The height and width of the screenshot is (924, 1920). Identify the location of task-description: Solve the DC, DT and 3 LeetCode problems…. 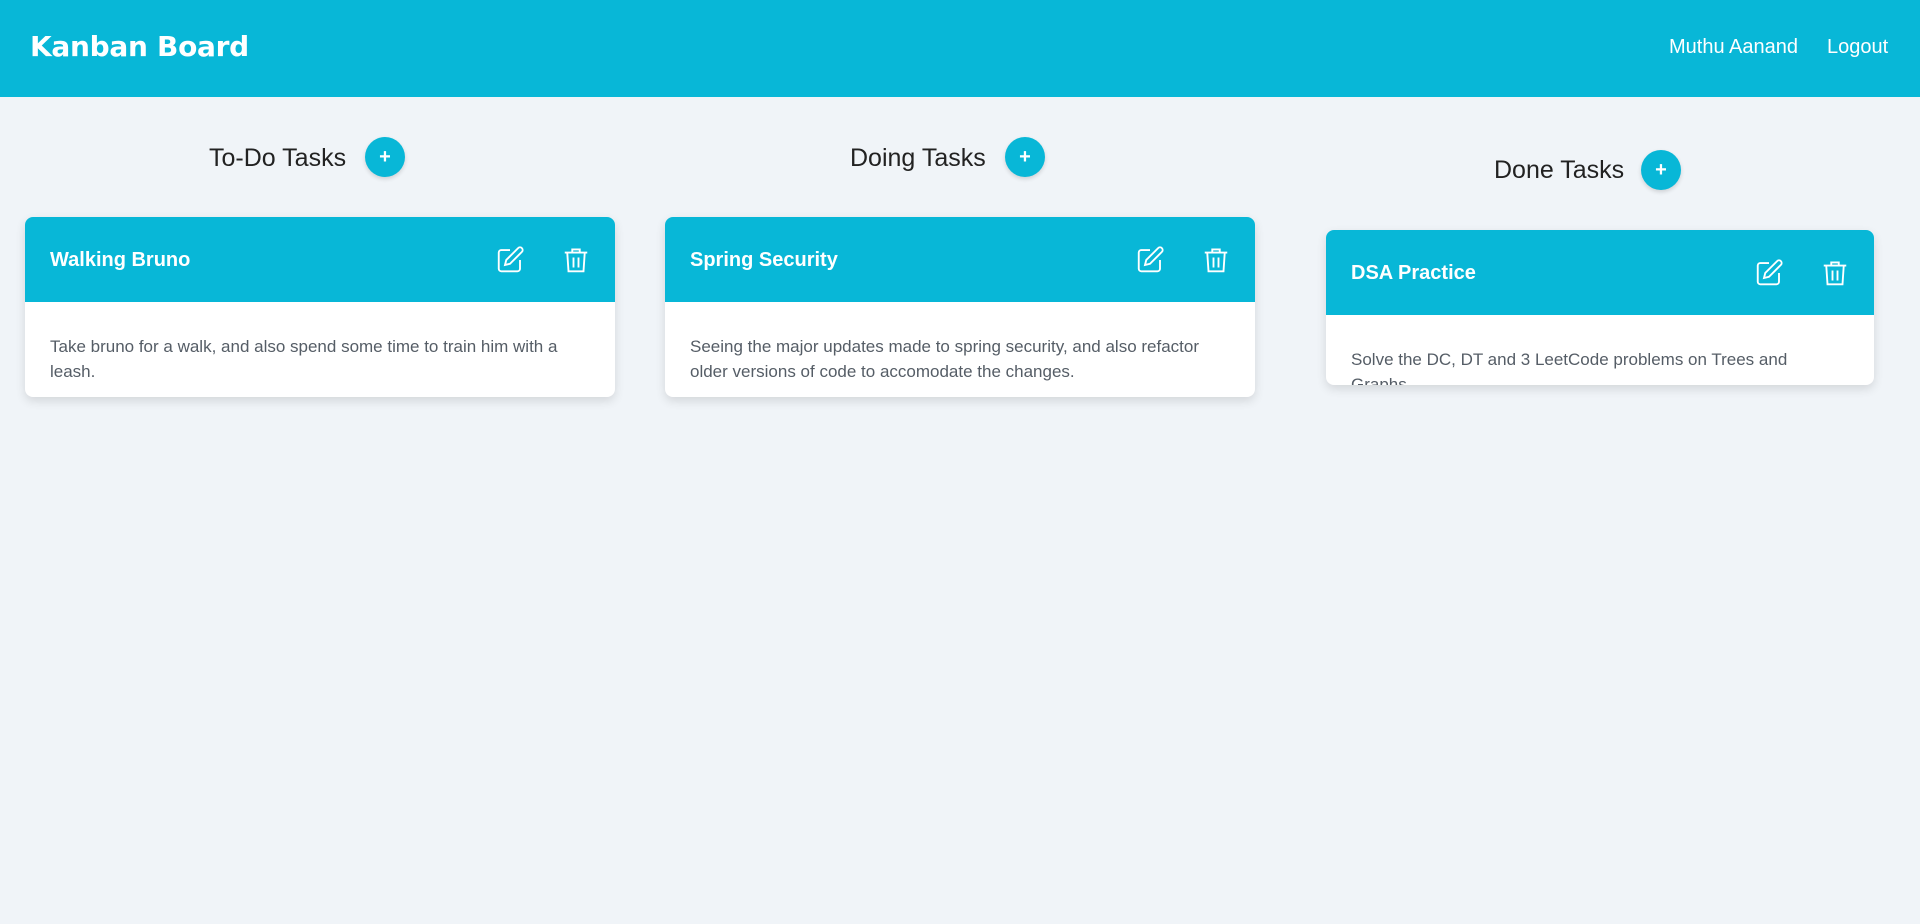
(1569, 367).